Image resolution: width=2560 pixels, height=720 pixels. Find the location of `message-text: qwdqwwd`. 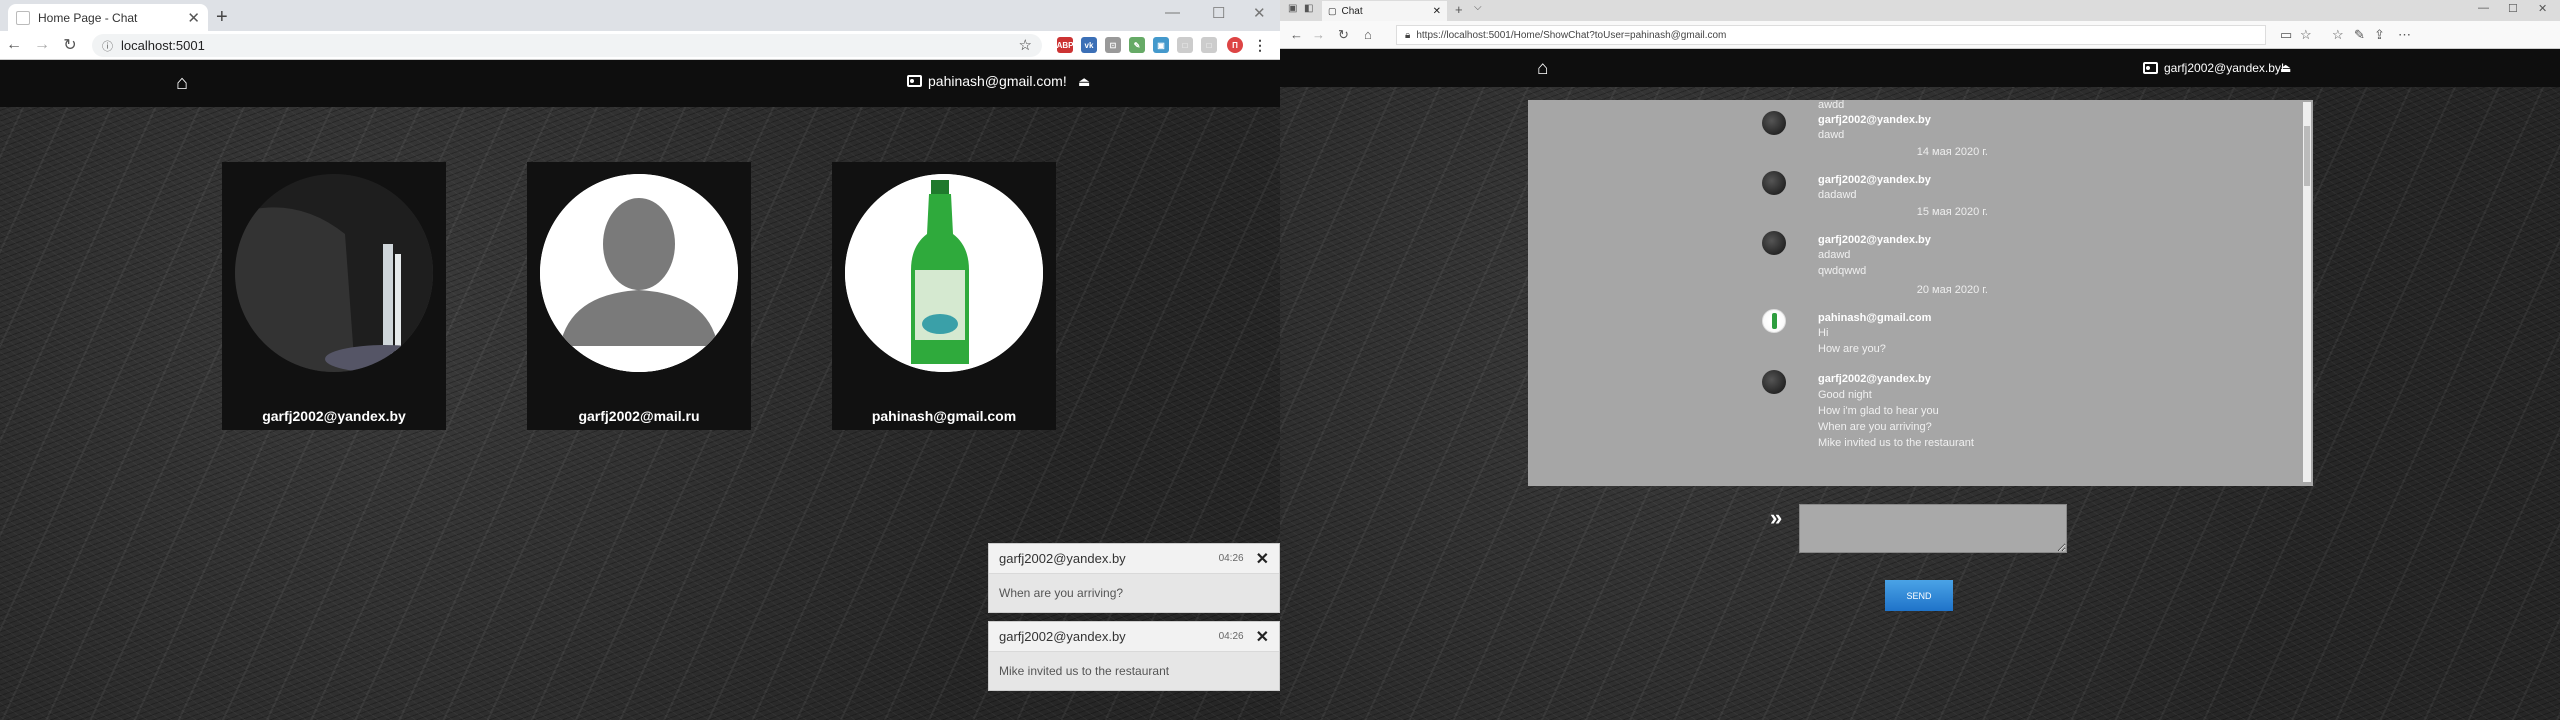

message-text: qwdqwwd is located at coordinates (1842, 271).